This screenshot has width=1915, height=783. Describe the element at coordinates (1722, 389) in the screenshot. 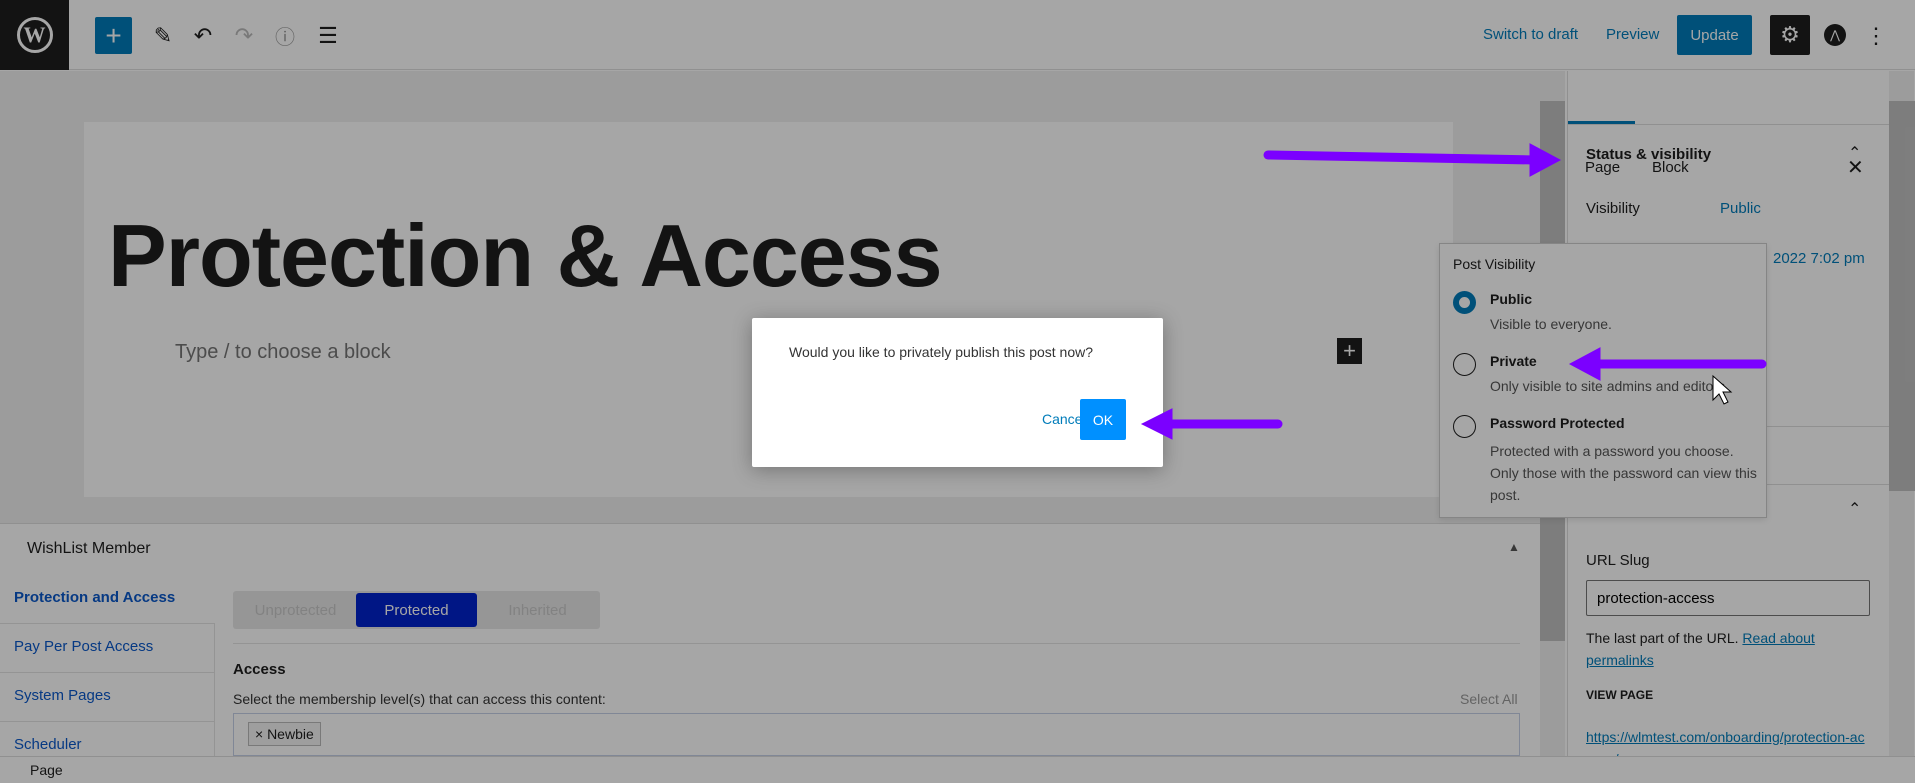

I see `mouse-cursor-icon` at that location.